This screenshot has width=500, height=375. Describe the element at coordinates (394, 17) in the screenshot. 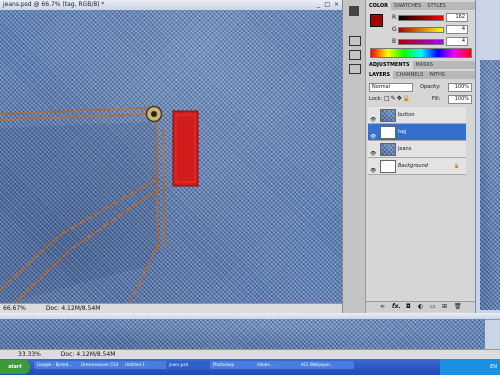

I see `label-r: R` at that location.